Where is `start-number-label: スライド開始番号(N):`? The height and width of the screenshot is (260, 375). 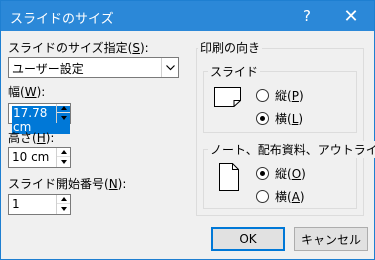
start-number-label: スライド開始番号(N): is located at coordinates (67, 184).